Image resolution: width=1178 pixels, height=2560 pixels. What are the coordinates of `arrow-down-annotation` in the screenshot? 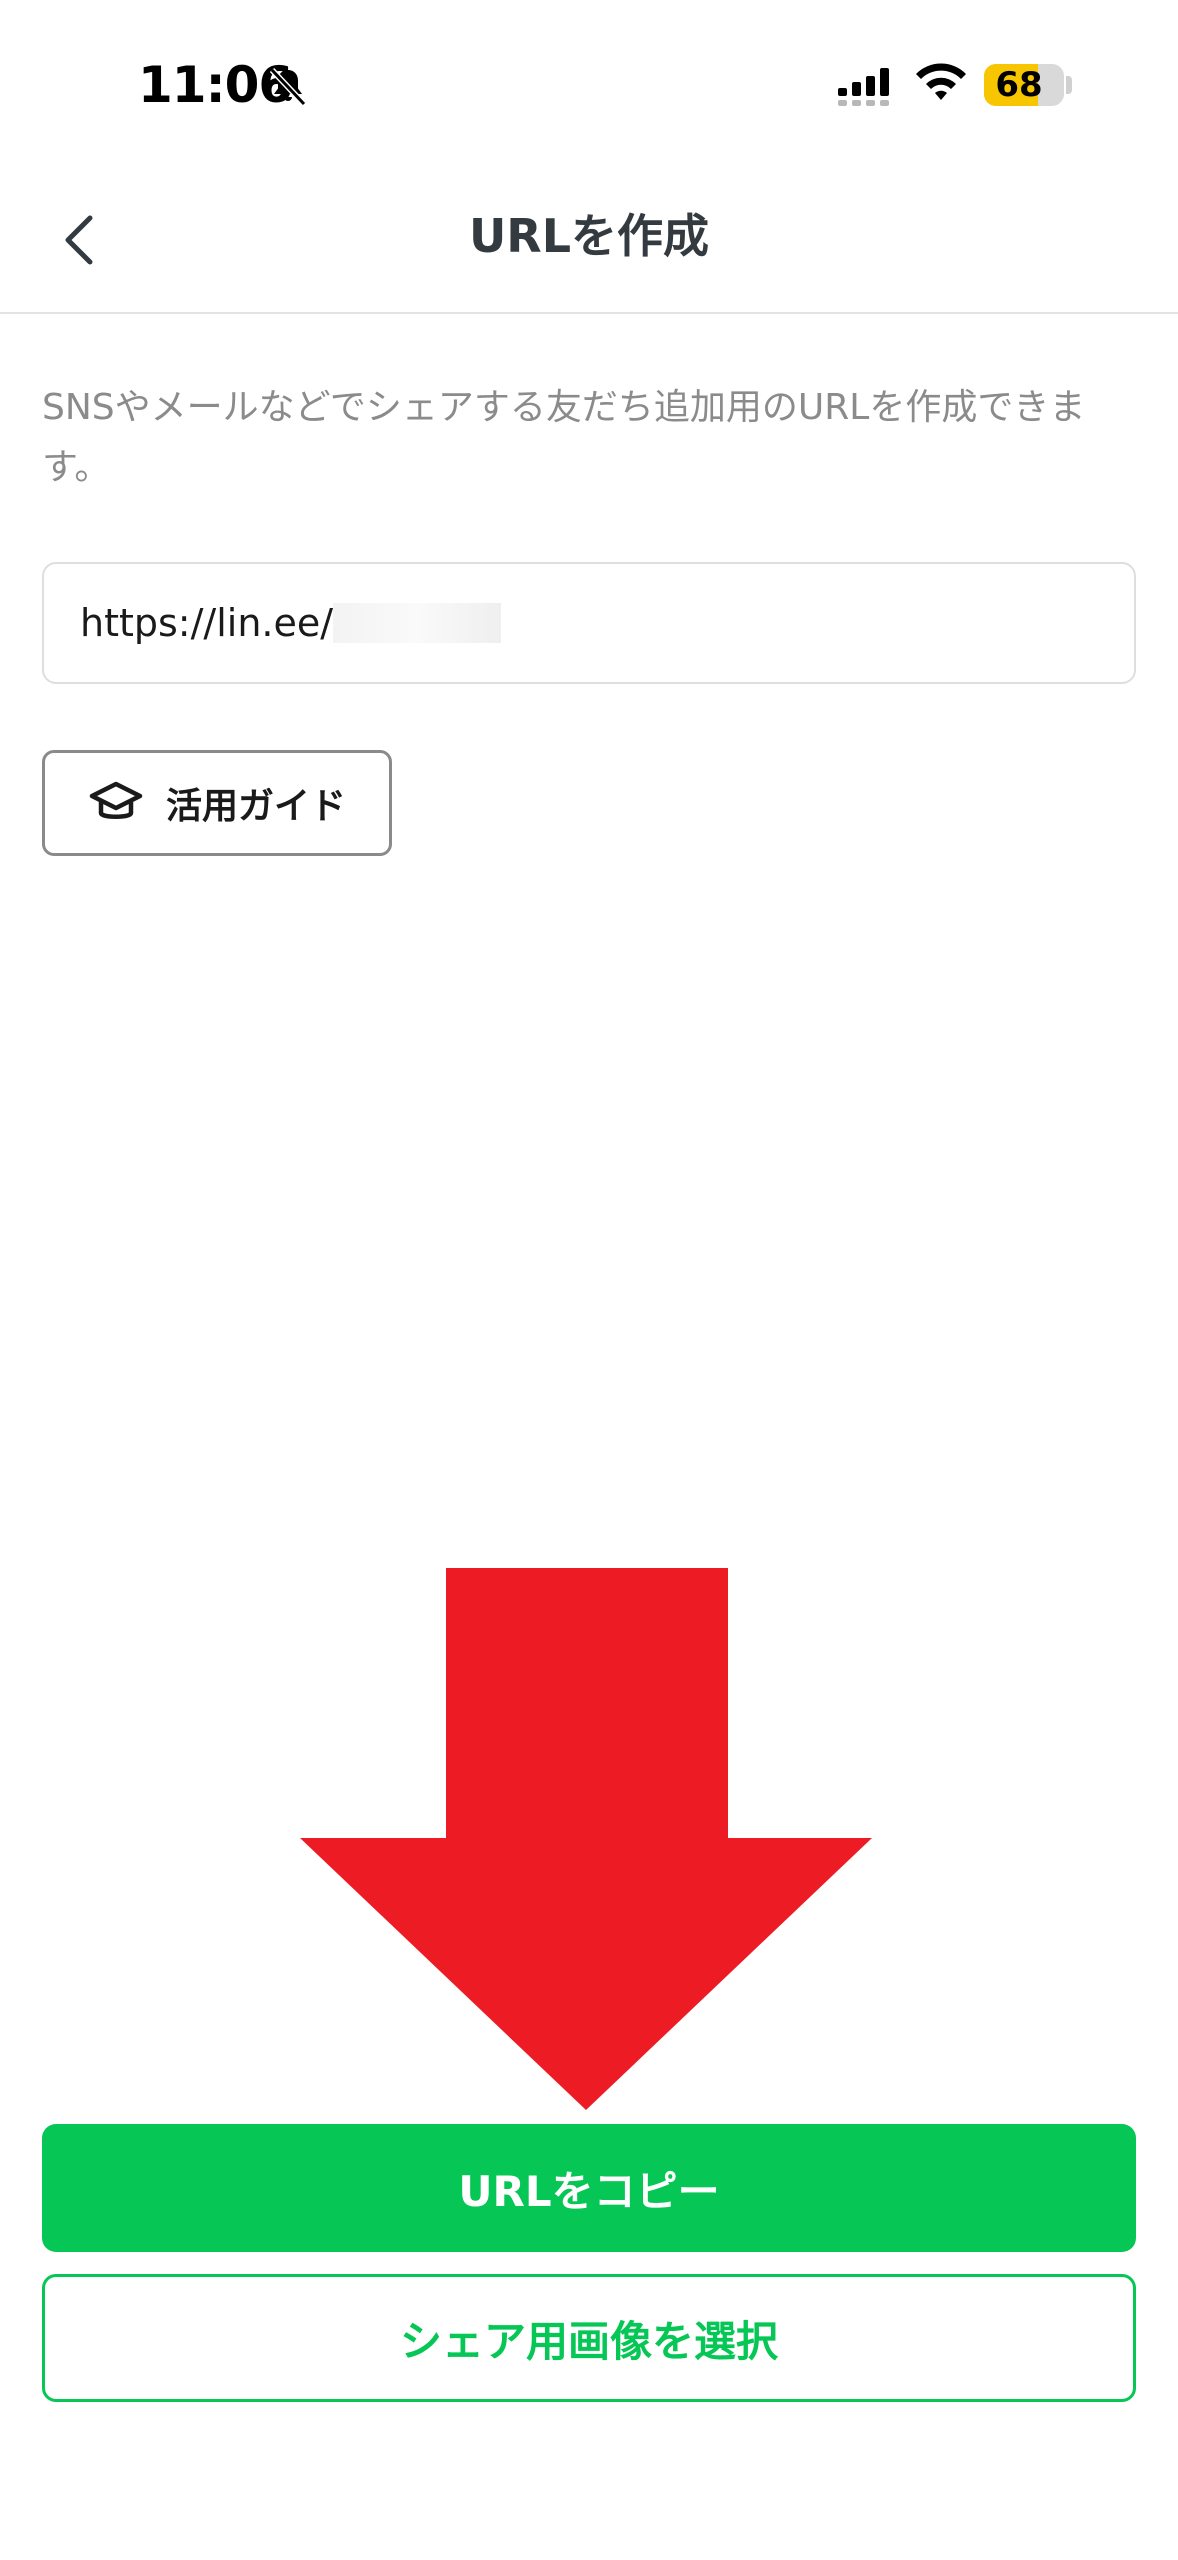 It's located at (586, 1839).